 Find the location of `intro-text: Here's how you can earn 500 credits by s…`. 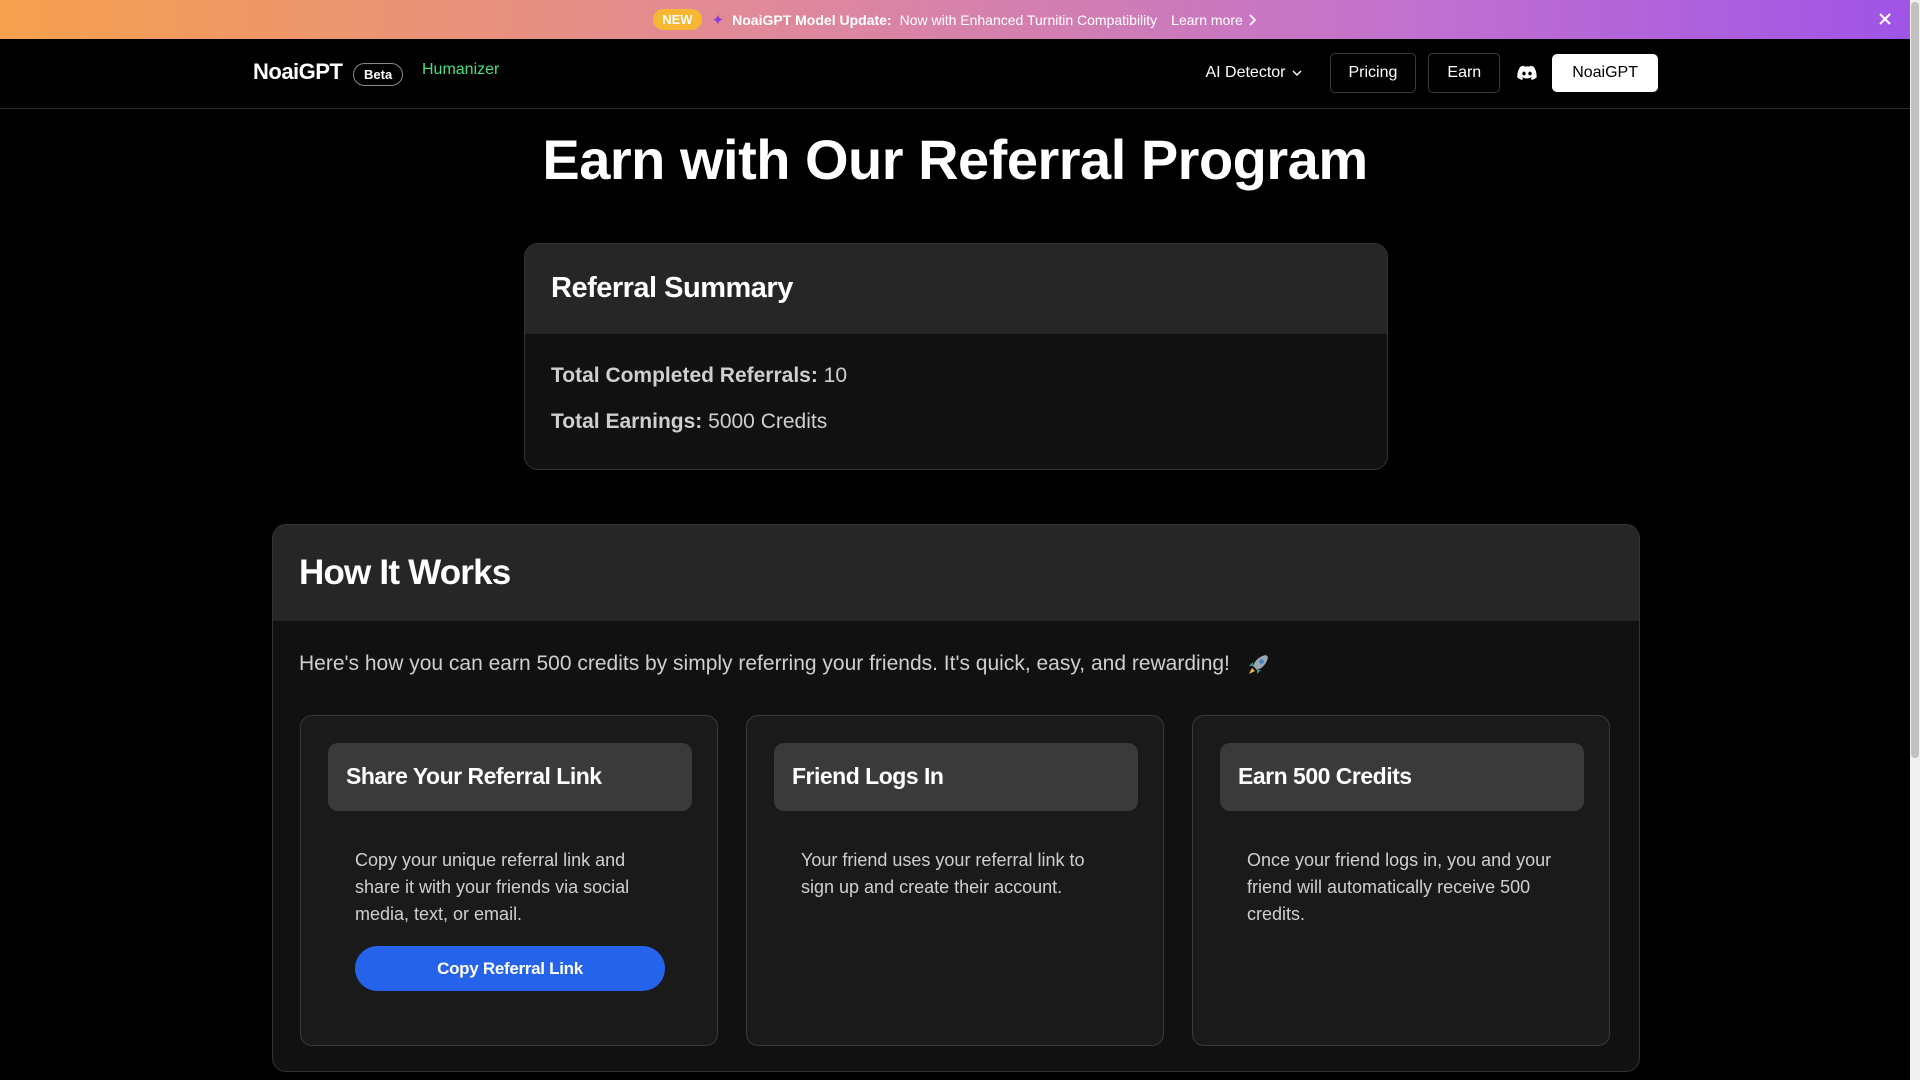

intro-text: Here's how you can earn 500 credits by s… is located at coordinates (764, 663).